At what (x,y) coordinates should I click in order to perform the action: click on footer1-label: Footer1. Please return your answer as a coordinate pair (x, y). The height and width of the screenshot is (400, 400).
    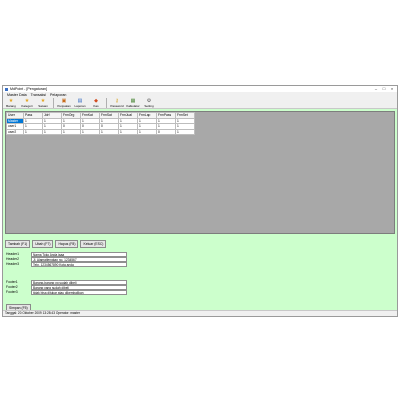
    Looking at the image, I should click on (12, 282).